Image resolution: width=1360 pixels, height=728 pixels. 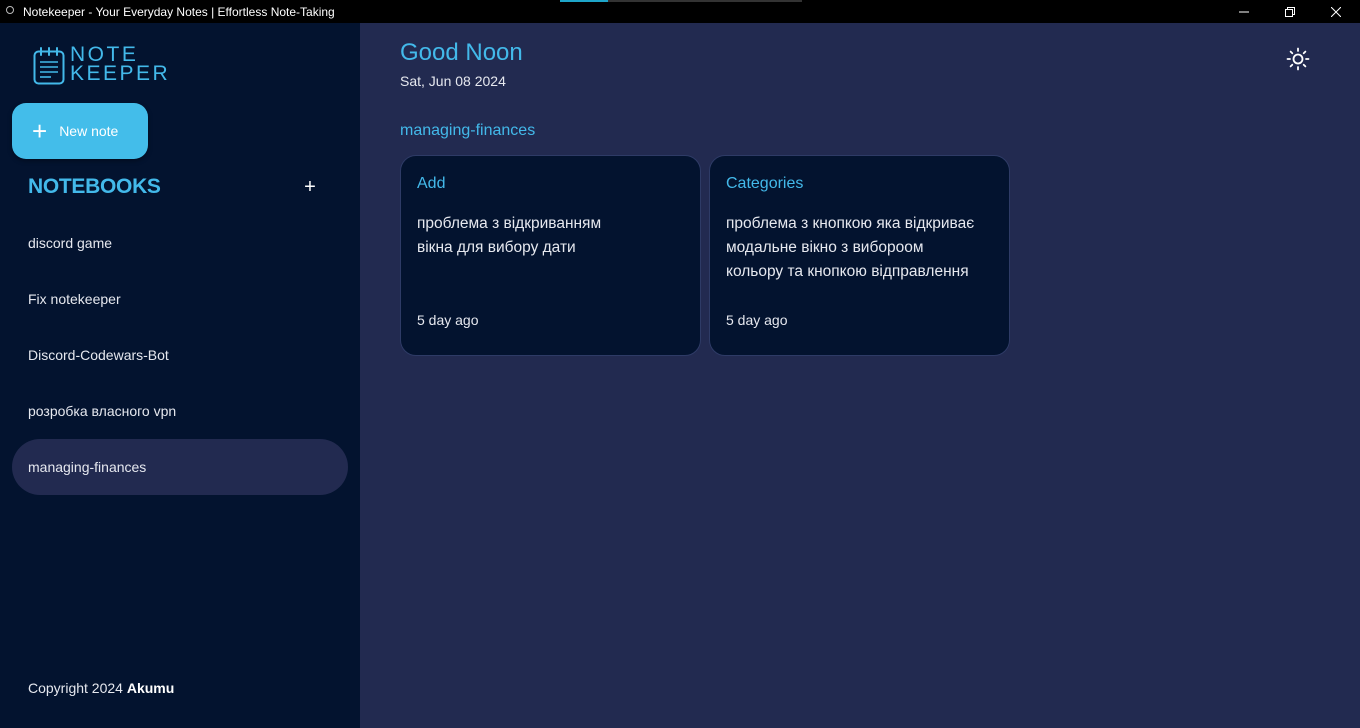 I want to click on sun-icon, so click(x=1298, y=59).